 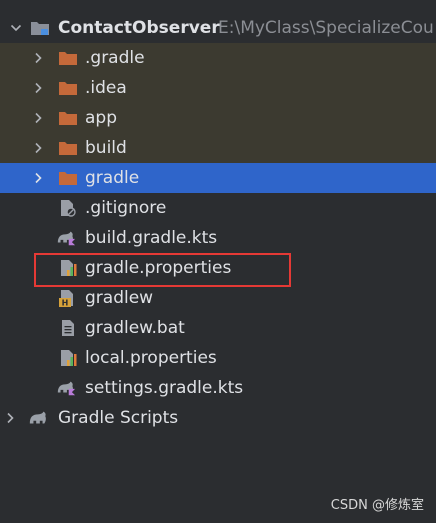 What do you see at coordinates (151, 238) in the screenshot?
I see `tree-item-label: build.gradle.kts` at bounding box center [151, 238].